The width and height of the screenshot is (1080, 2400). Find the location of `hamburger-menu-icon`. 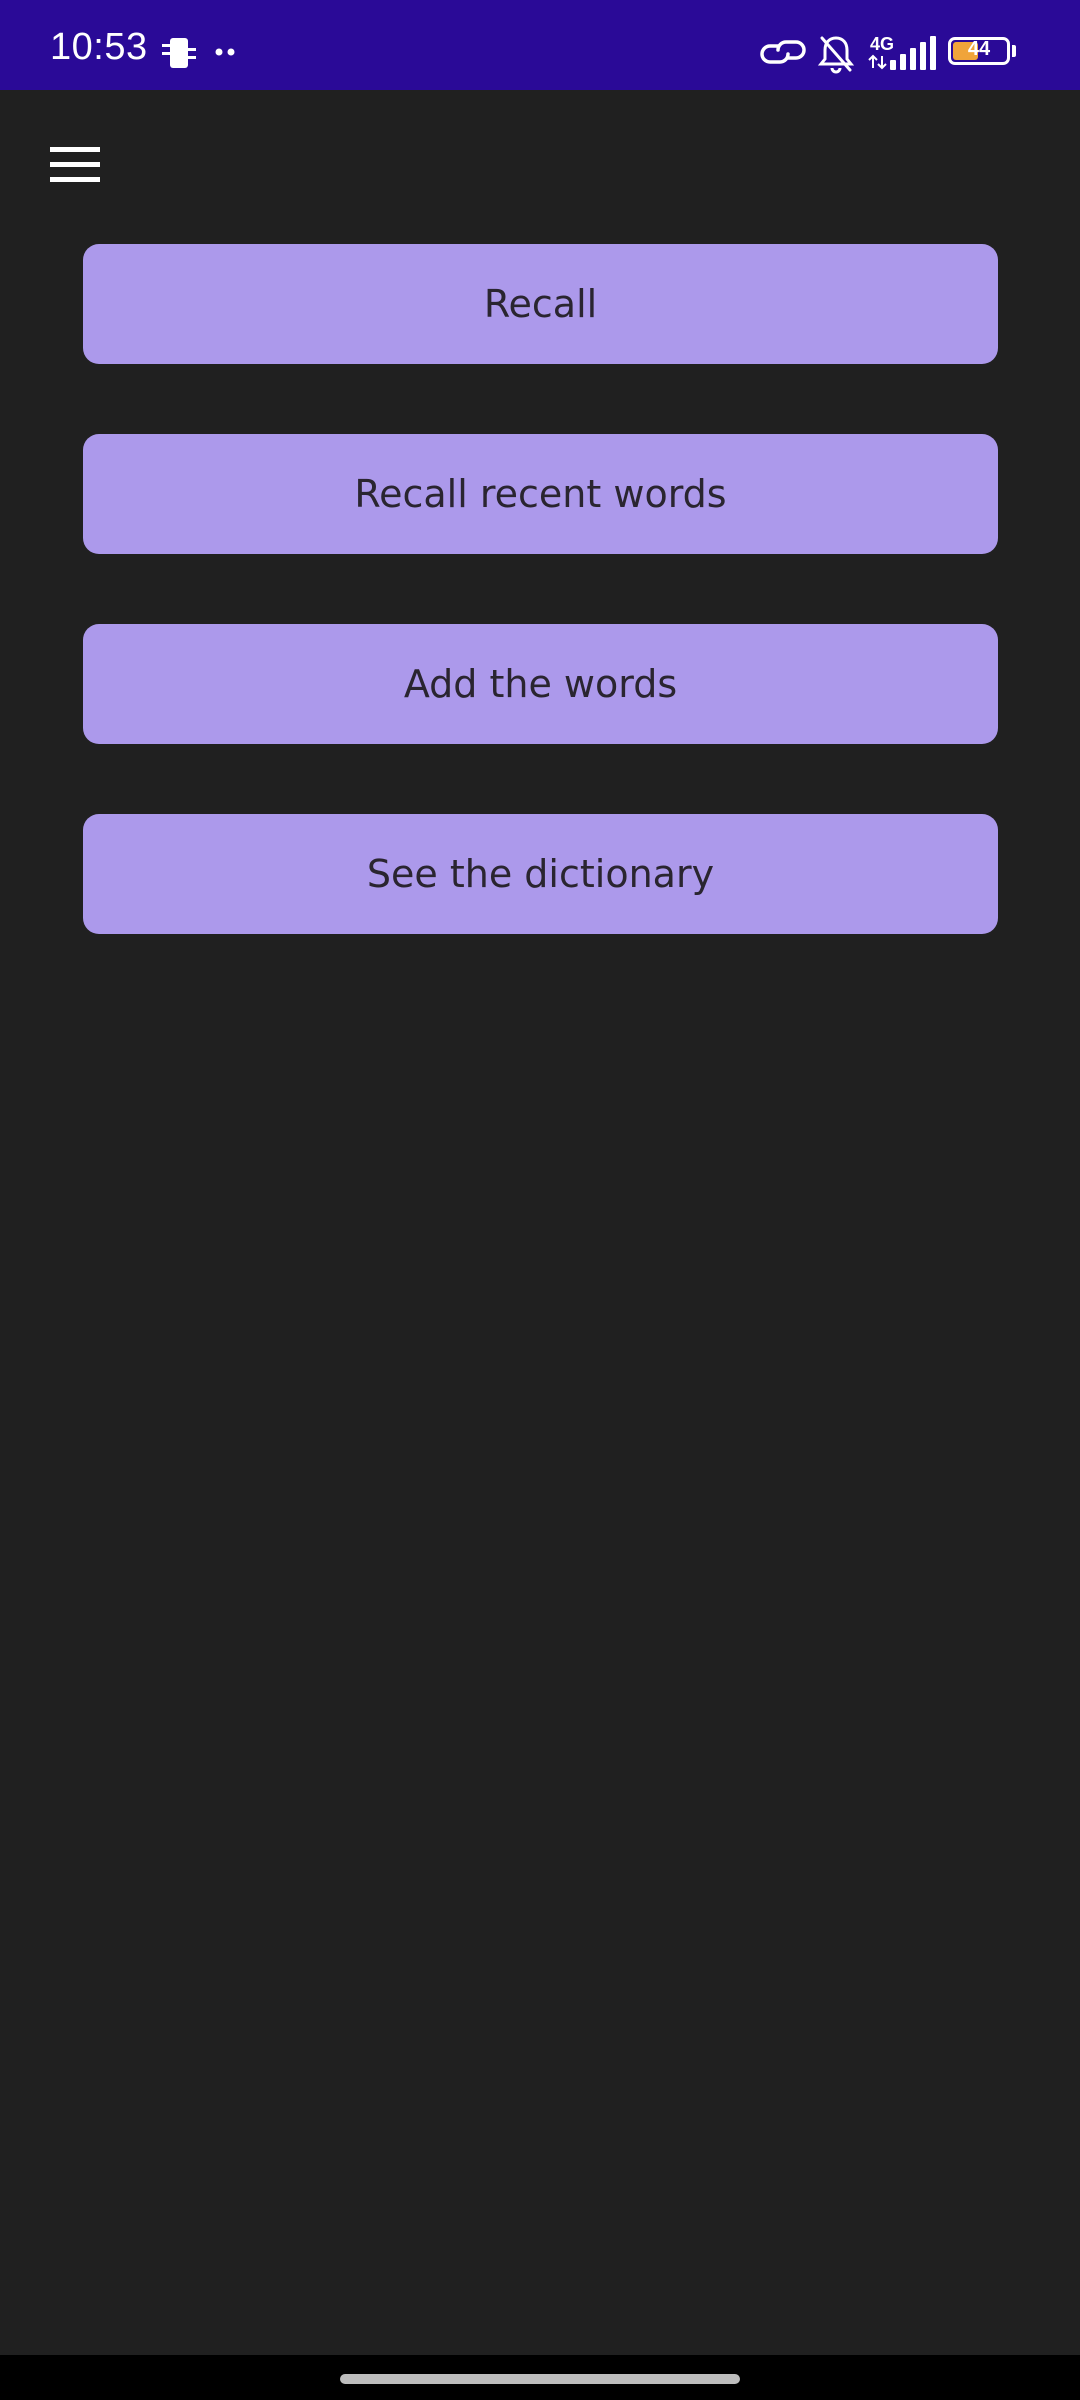

hamburger-menu-icon is located at coordinates (76, 165).